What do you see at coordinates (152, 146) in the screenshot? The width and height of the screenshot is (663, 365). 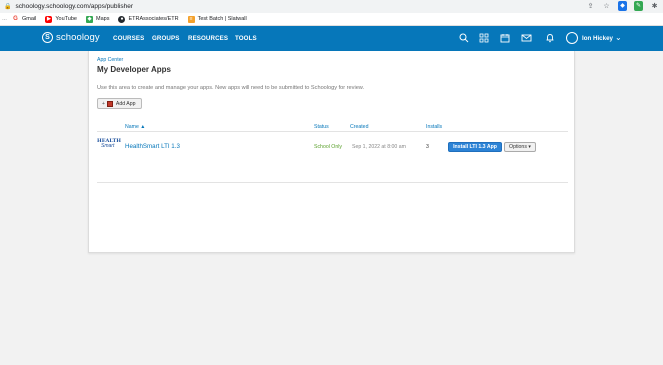 I see `app-name-link: HealthSmart LTI 1.3` at bounding box center [152, 146].